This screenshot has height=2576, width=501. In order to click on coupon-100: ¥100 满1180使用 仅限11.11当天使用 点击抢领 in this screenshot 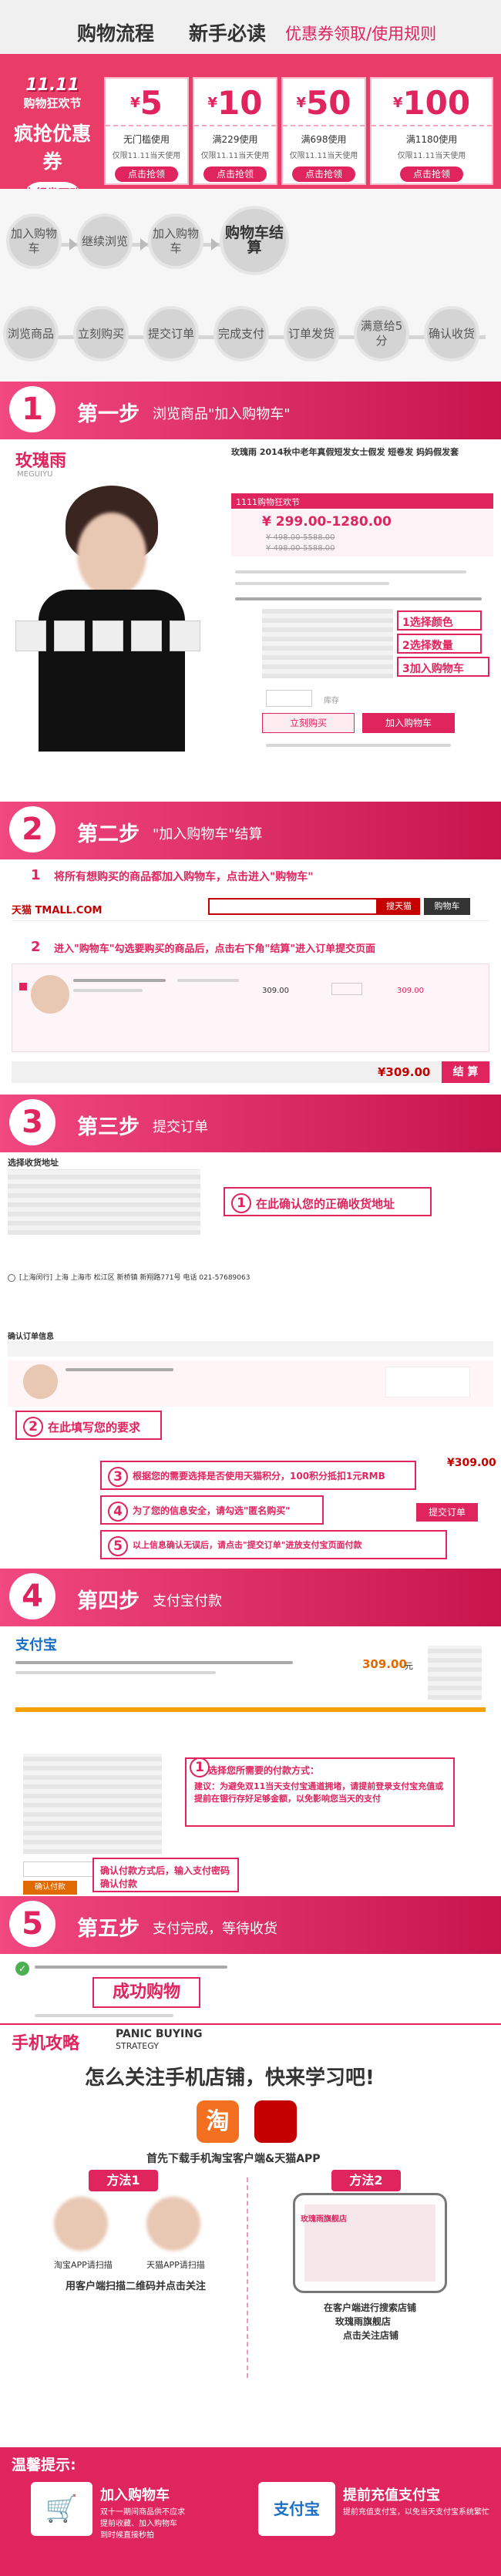, I will do `click(431, 131)`.